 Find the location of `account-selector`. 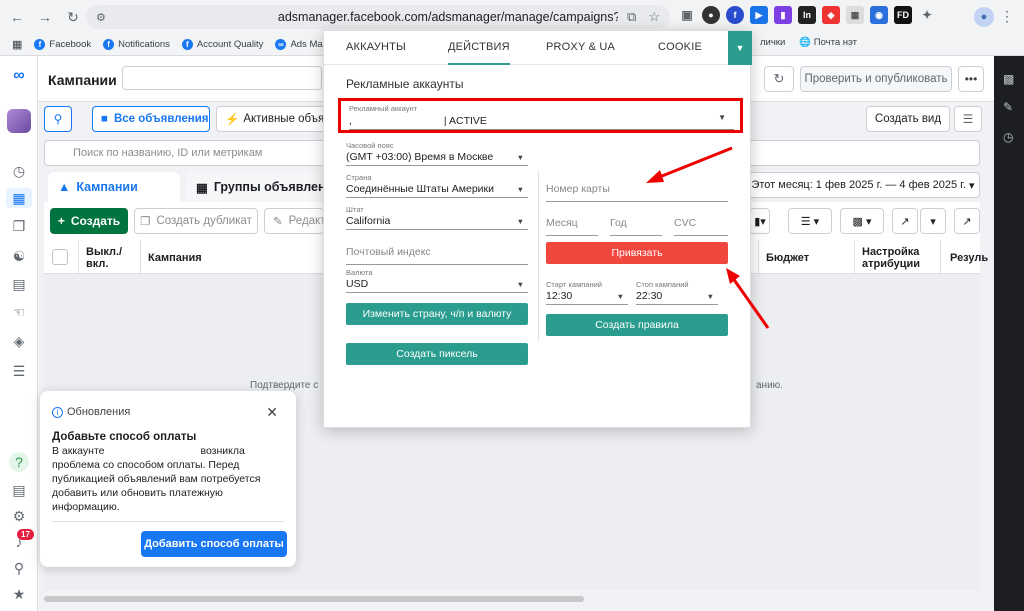

account-selector is located at coordinates (222, 78).